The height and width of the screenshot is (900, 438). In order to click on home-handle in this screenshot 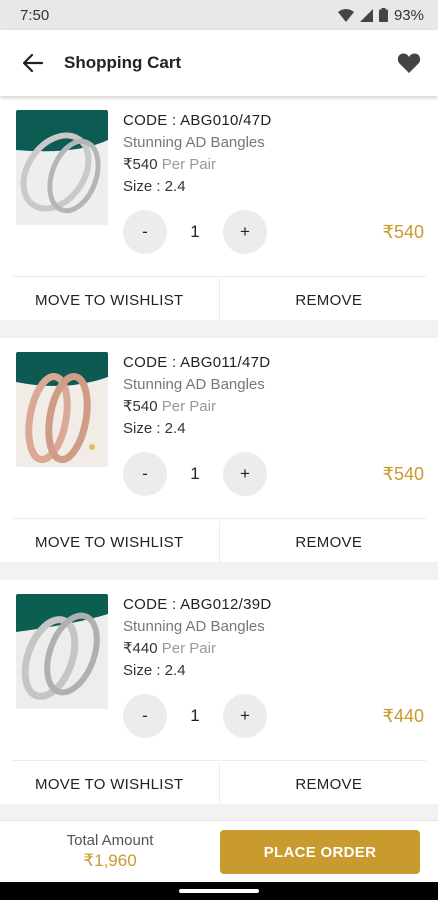, I will do `click(219, 891)`.